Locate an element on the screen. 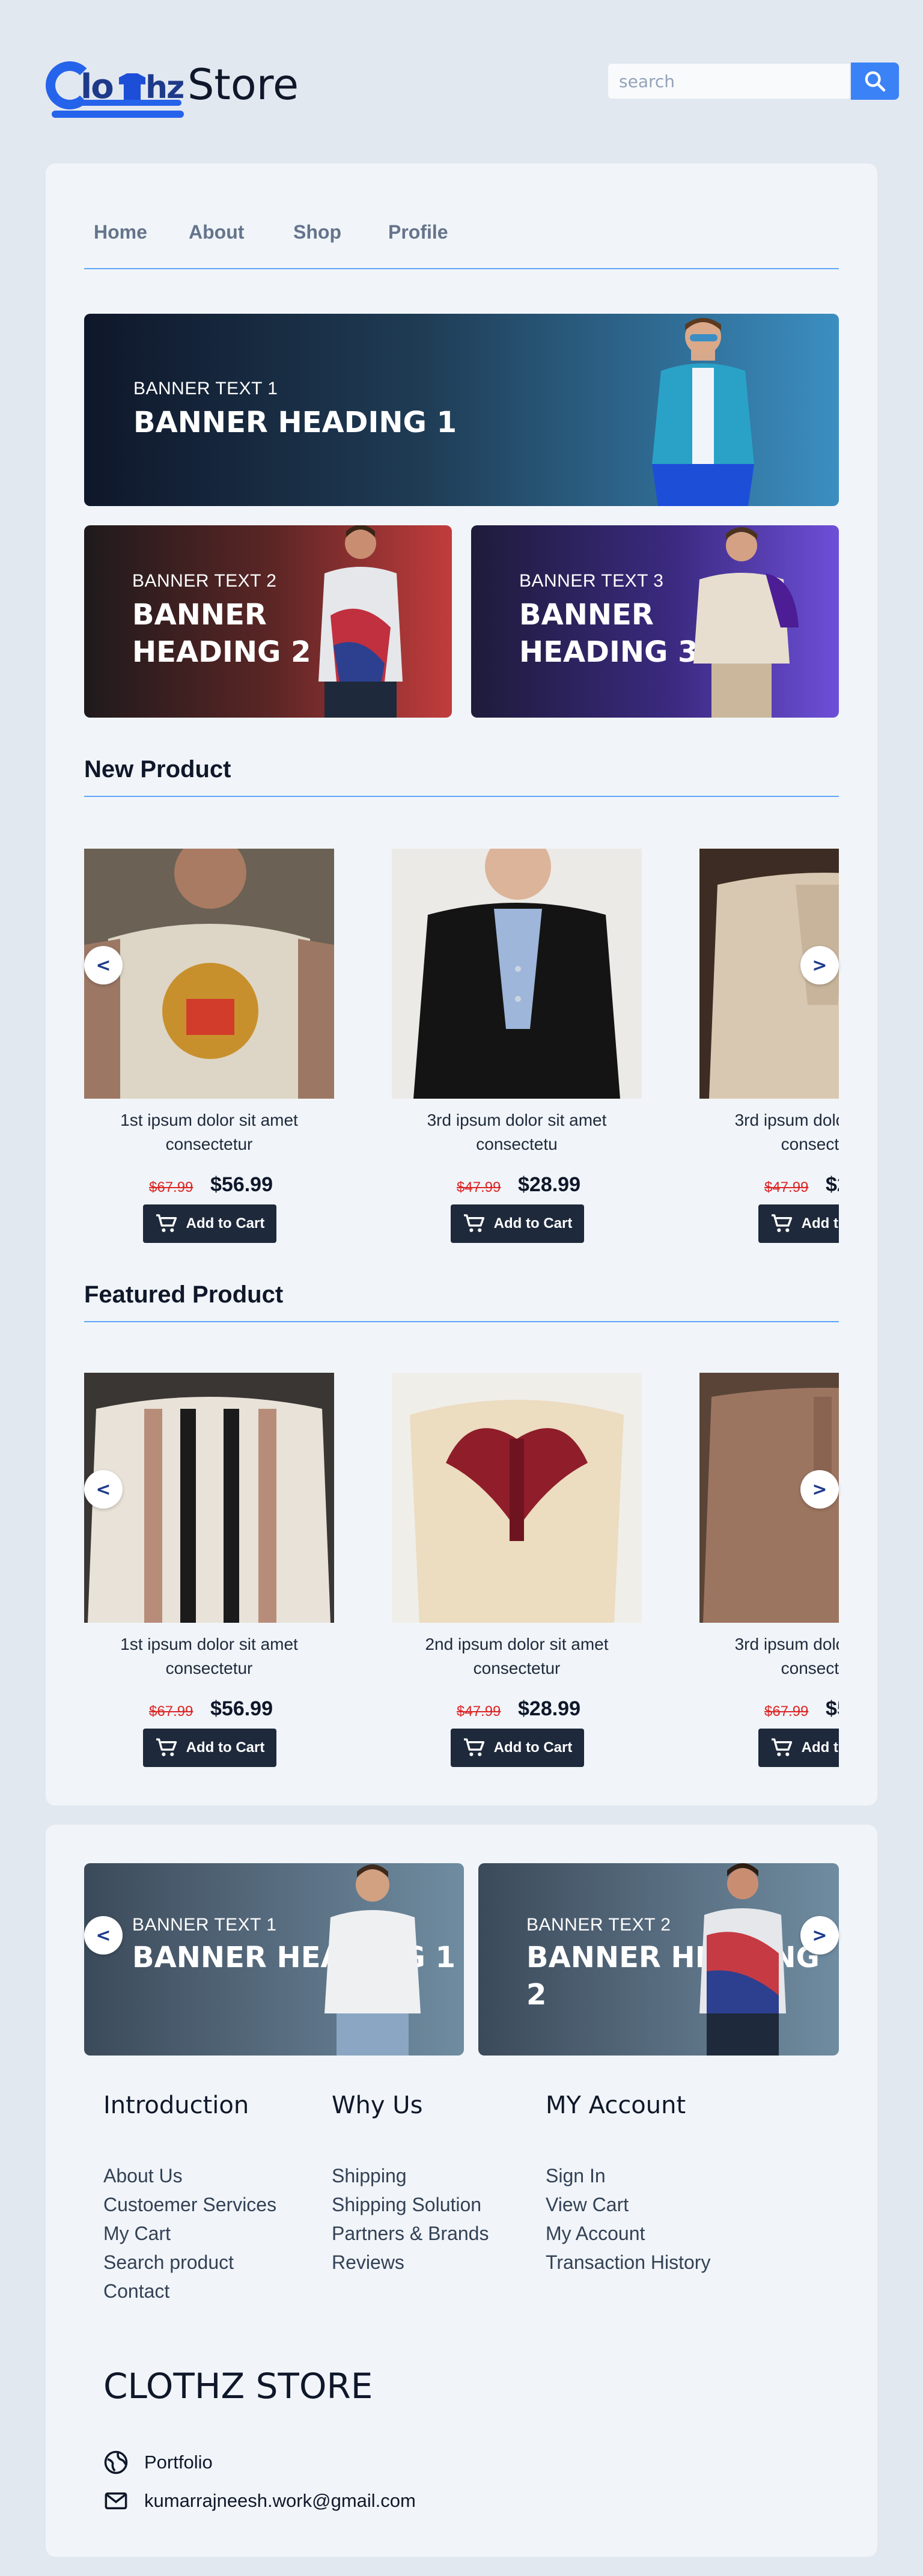 The width and height of the screenshot is (923, 2576). footer-link: Shipping Solution is located at coordinates (410, 2204).